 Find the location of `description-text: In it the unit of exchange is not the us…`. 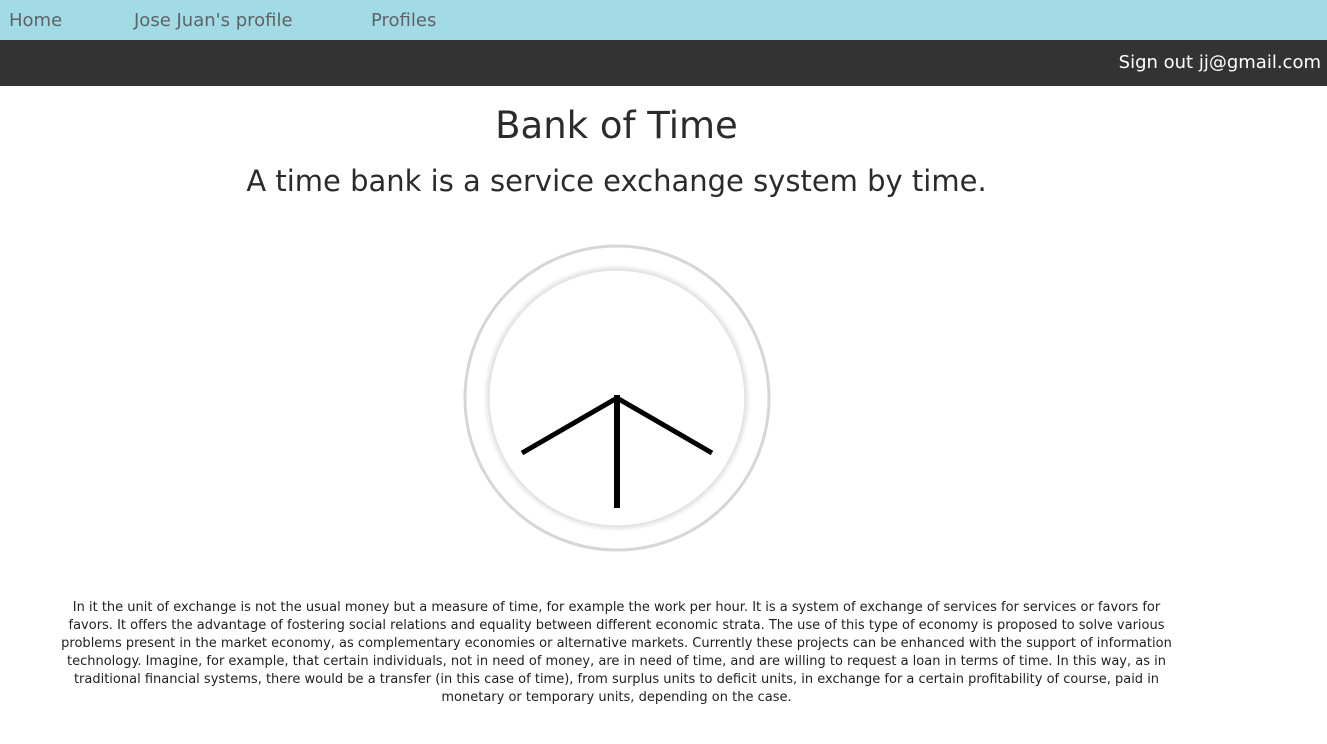

description-text: In it the unit of exchange is not the us… is located at coordinates (616, 652).